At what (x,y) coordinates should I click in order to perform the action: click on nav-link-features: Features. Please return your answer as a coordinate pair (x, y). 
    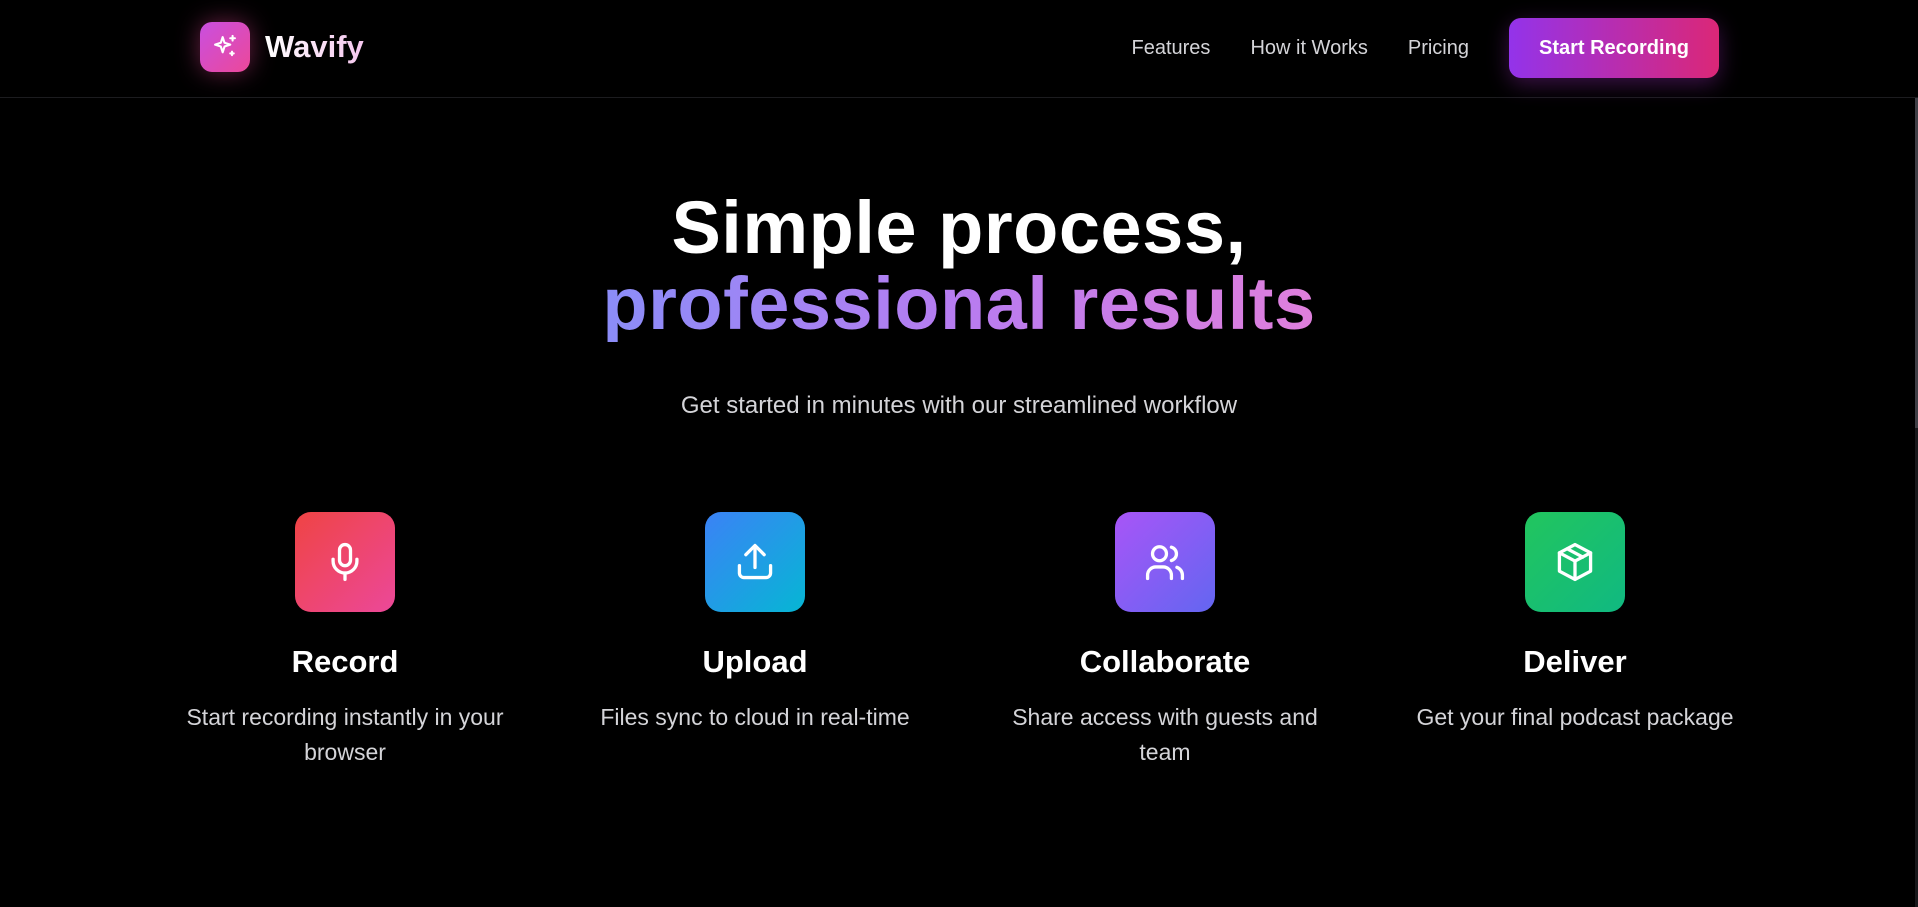
    Looking at the image, I should click on (1171, 48).